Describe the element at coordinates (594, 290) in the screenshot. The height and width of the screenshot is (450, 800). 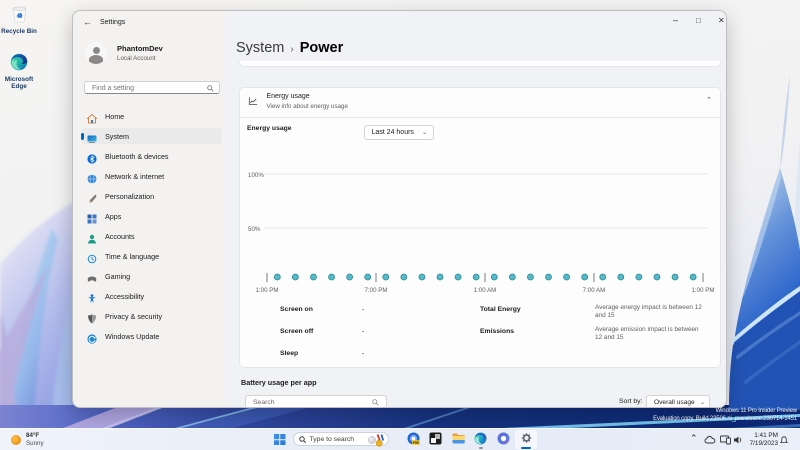
I see `svg-text: 7:00 AM` at that location.